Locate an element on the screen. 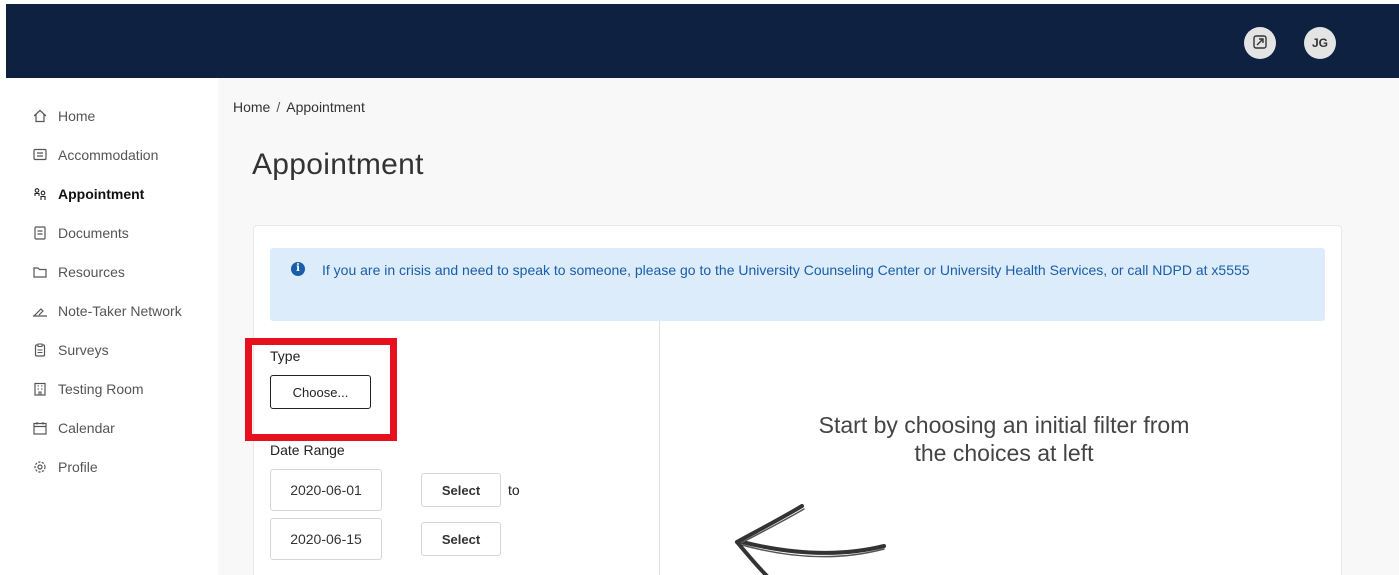  sidebar-item-surveys: Surveys is located at coordinates (70, 350).